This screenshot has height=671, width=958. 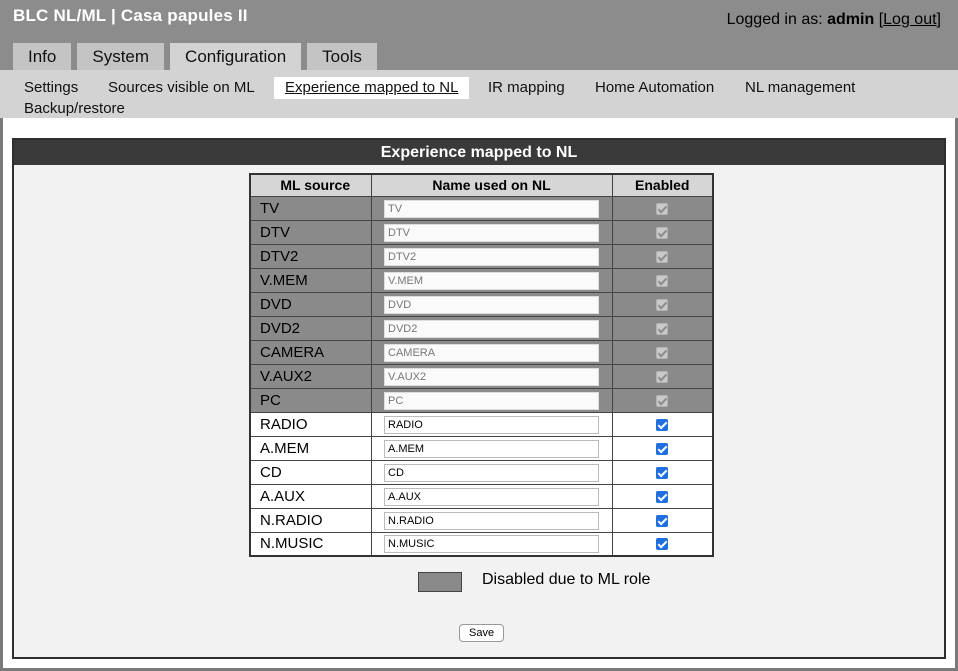 I want to click on table-header-row: ML source Name used on NL Enabled, so click(x=481, y=185).